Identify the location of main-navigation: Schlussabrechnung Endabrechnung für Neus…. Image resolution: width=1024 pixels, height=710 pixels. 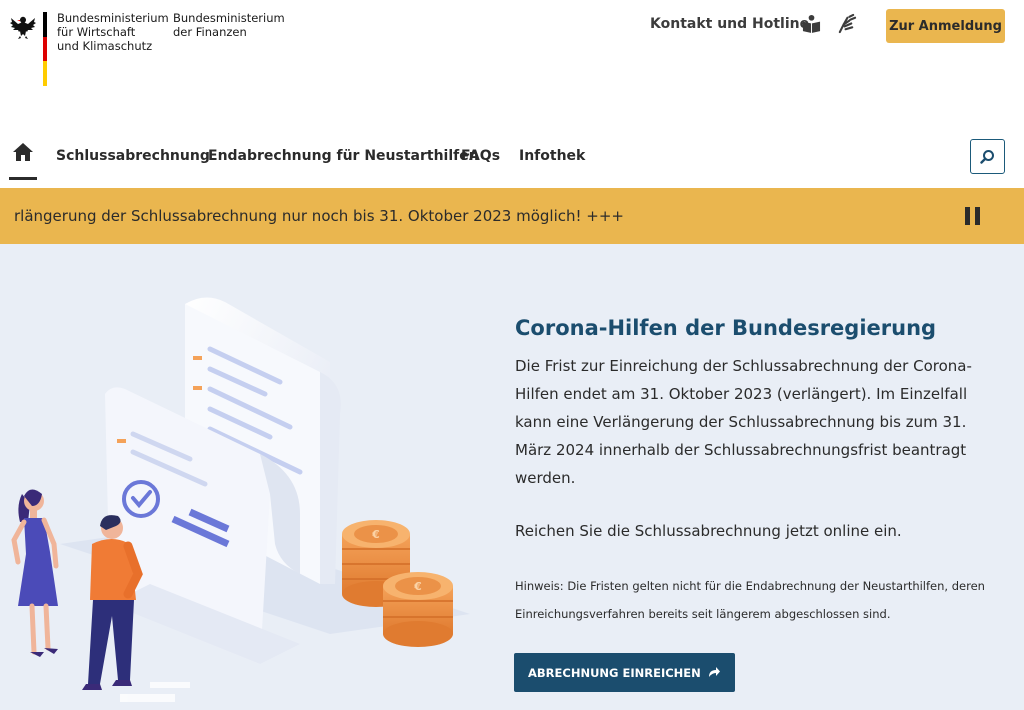
(512, 160).